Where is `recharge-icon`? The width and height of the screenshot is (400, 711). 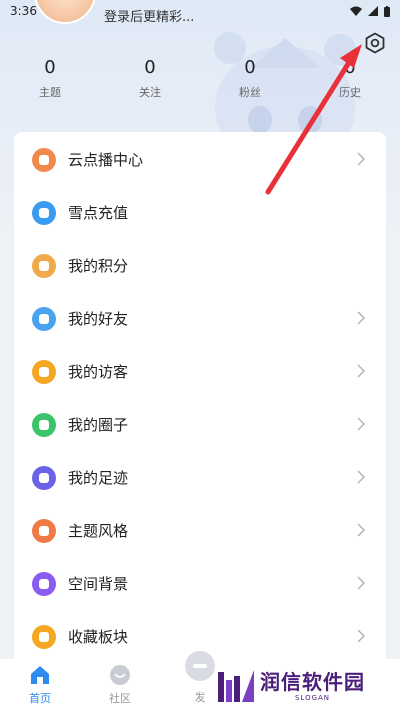 recharge-icon is located at coordinates (44, 212).